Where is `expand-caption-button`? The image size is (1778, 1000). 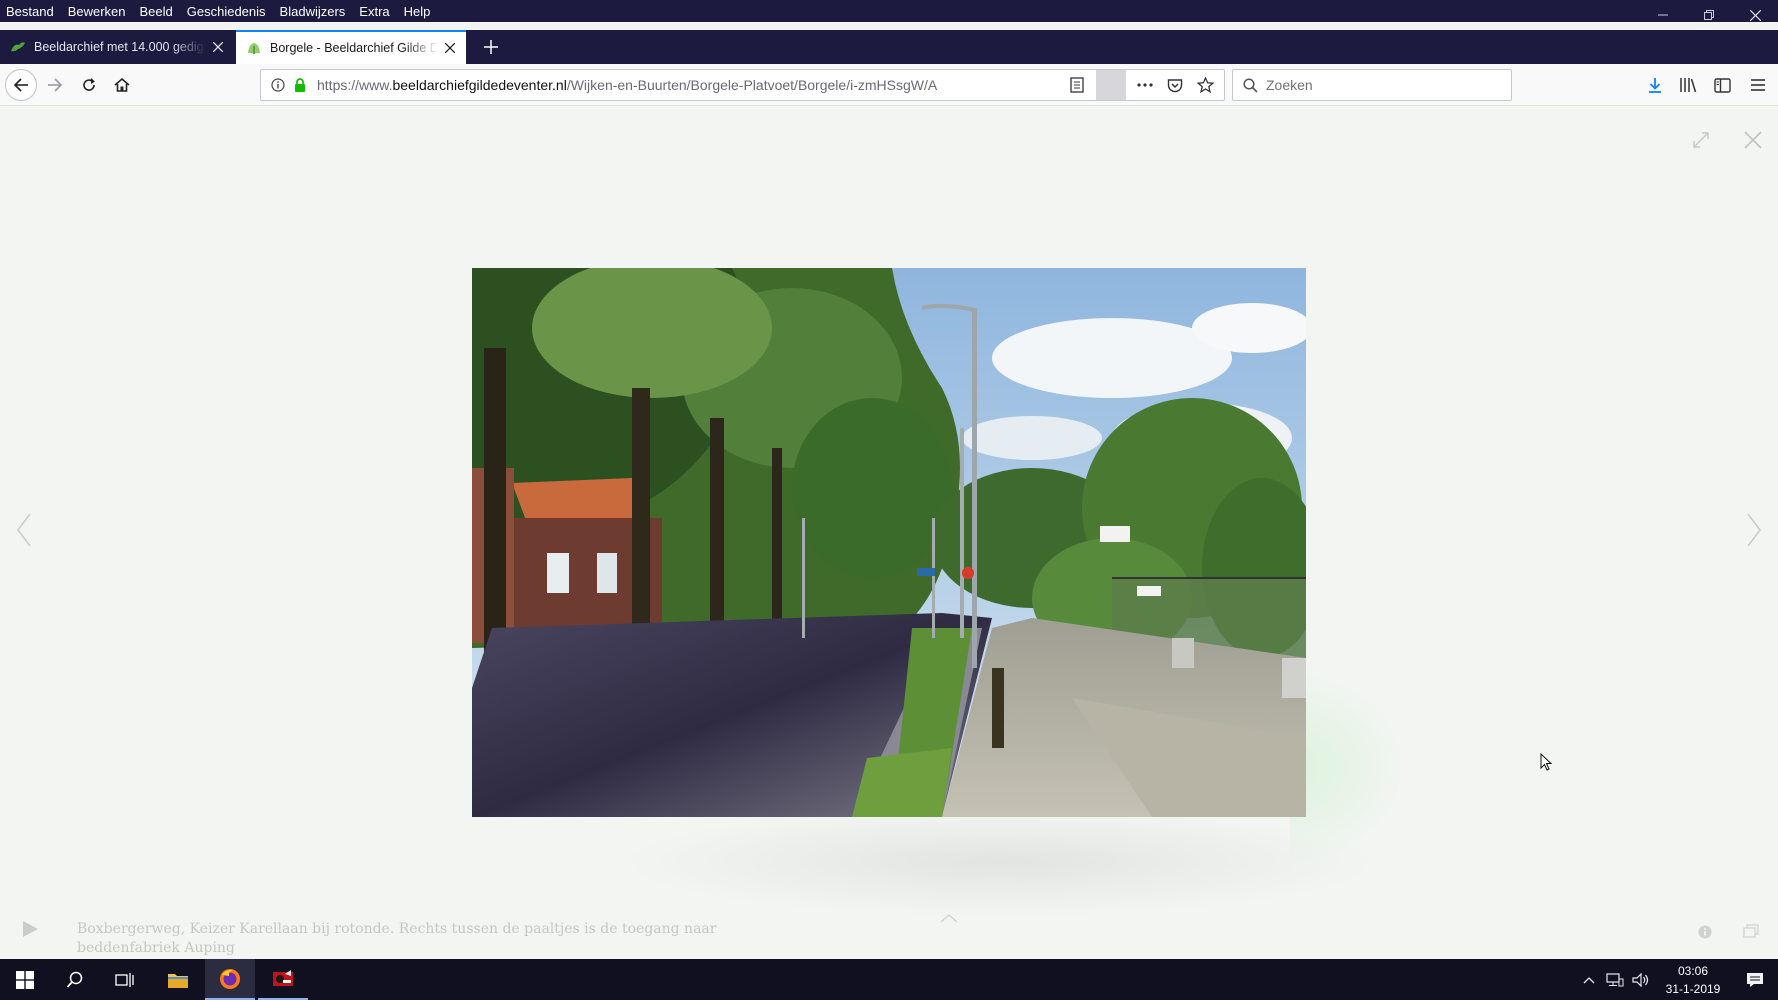 expand-caption-button is located at coordinates (949, 919).